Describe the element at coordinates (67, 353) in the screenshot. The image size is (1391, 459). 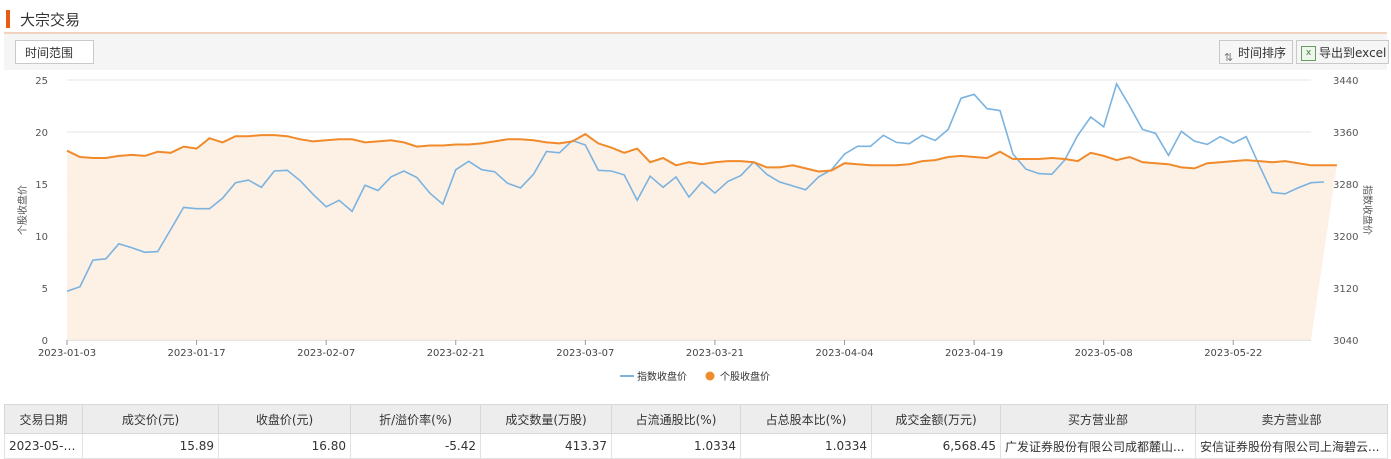
I see `x-axis-tick-label: 2023-01-03` at that location.